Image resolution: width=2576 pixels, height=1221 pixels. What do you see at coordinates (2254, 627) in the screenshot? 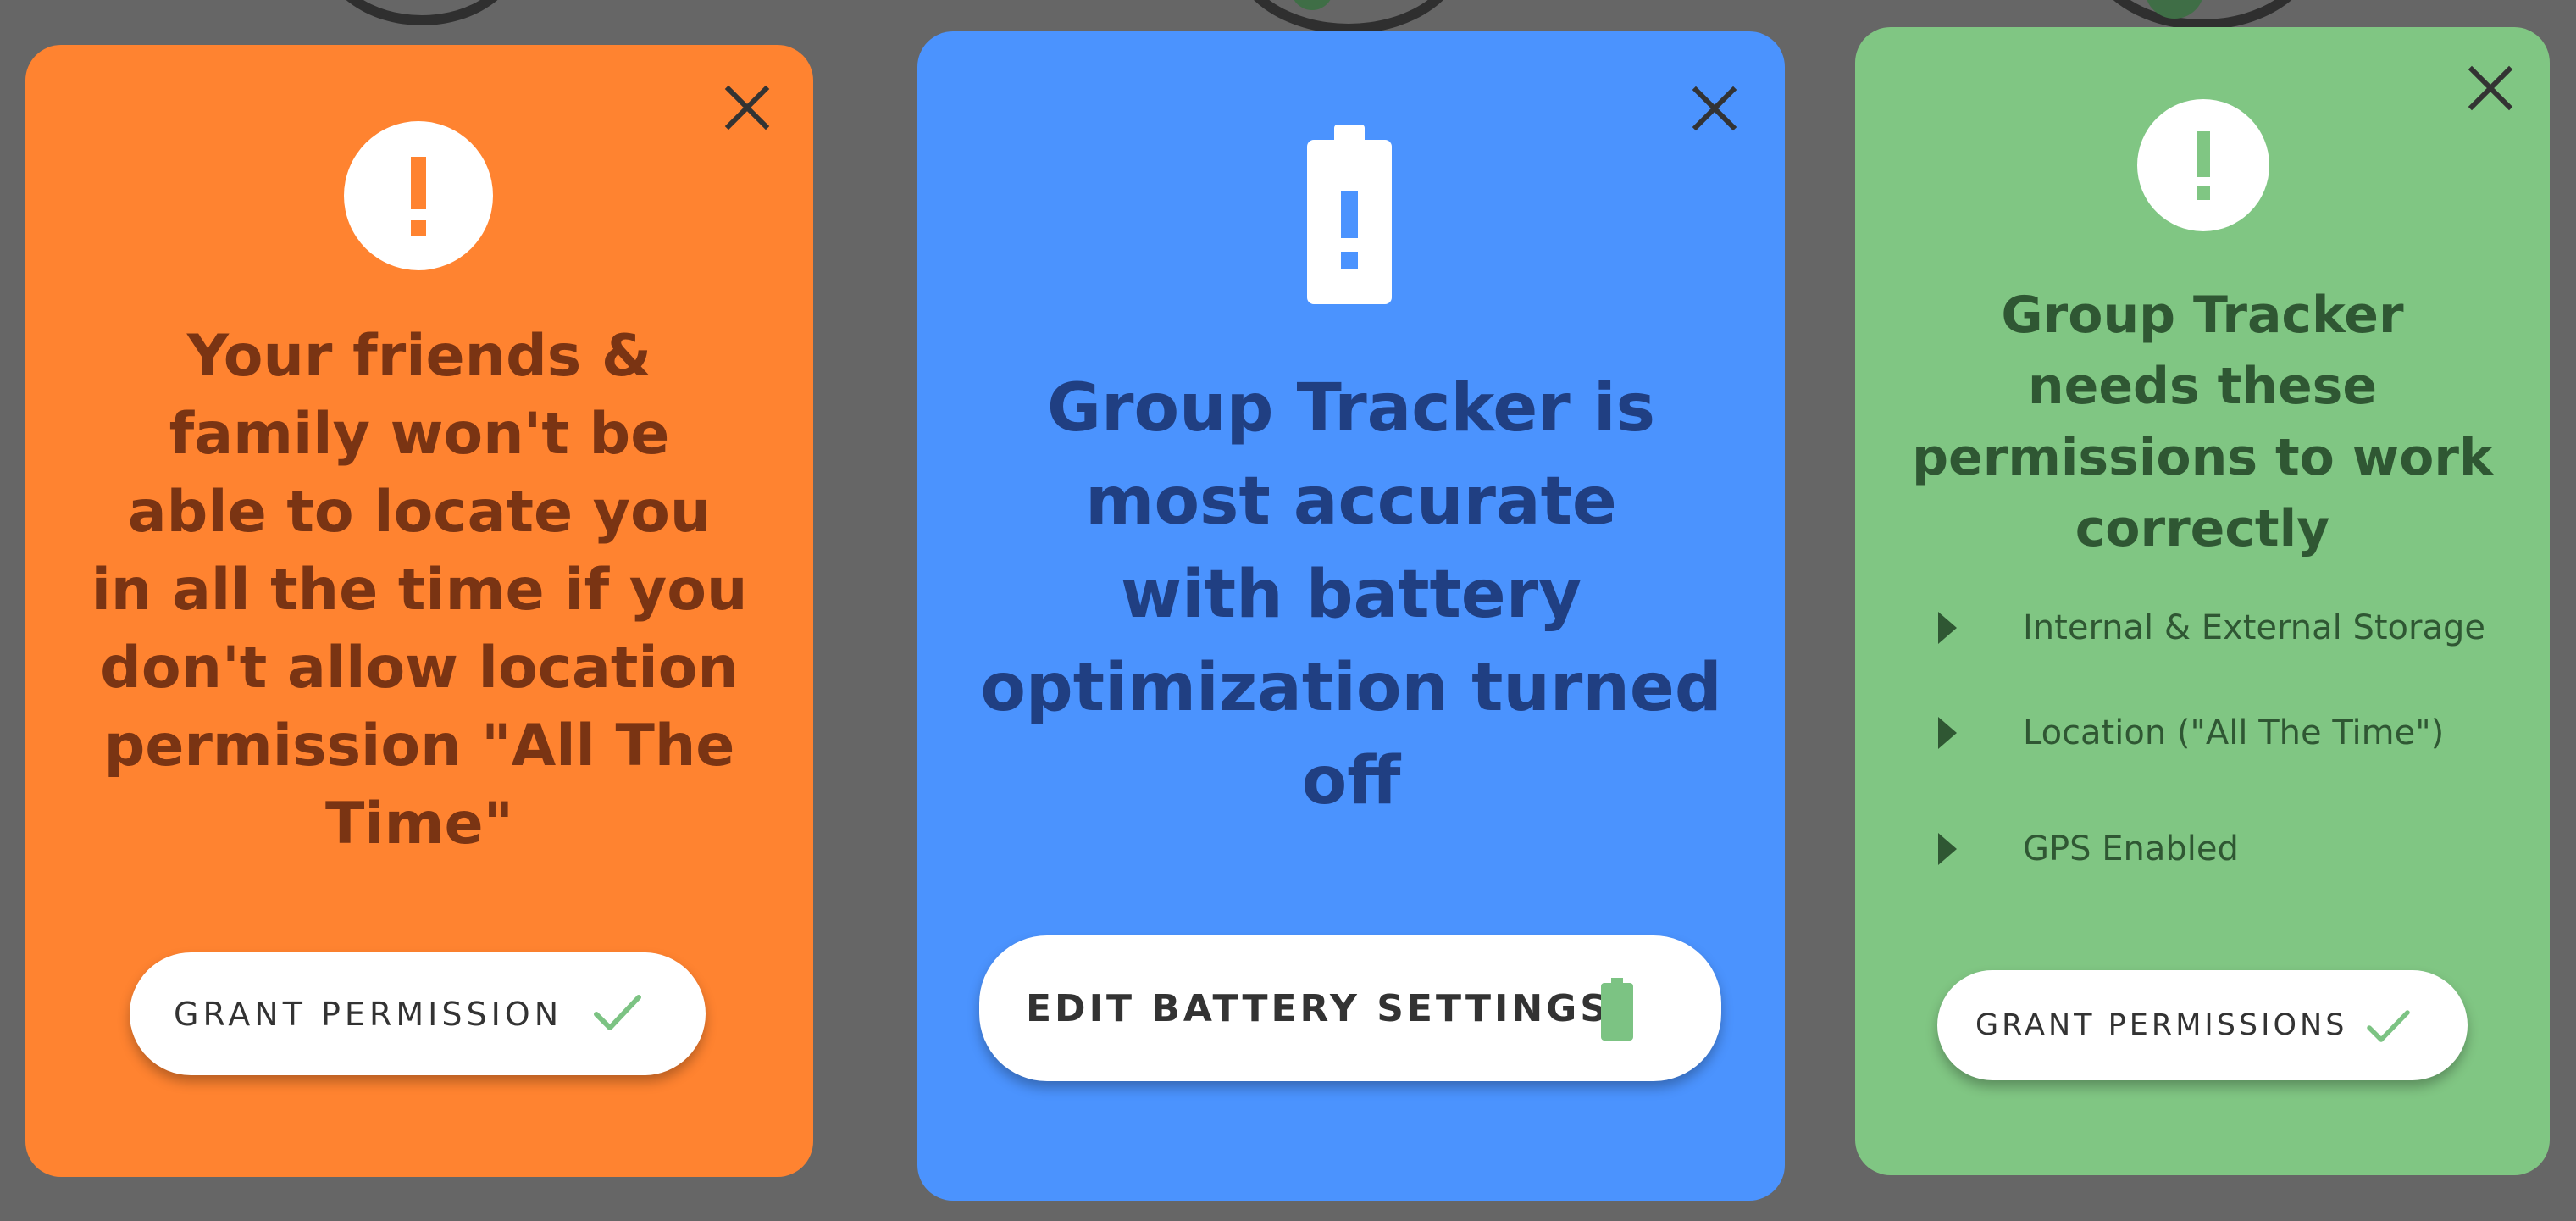
I see `permission-label: Internal & External Storage` at bounding box center [2254, 627].